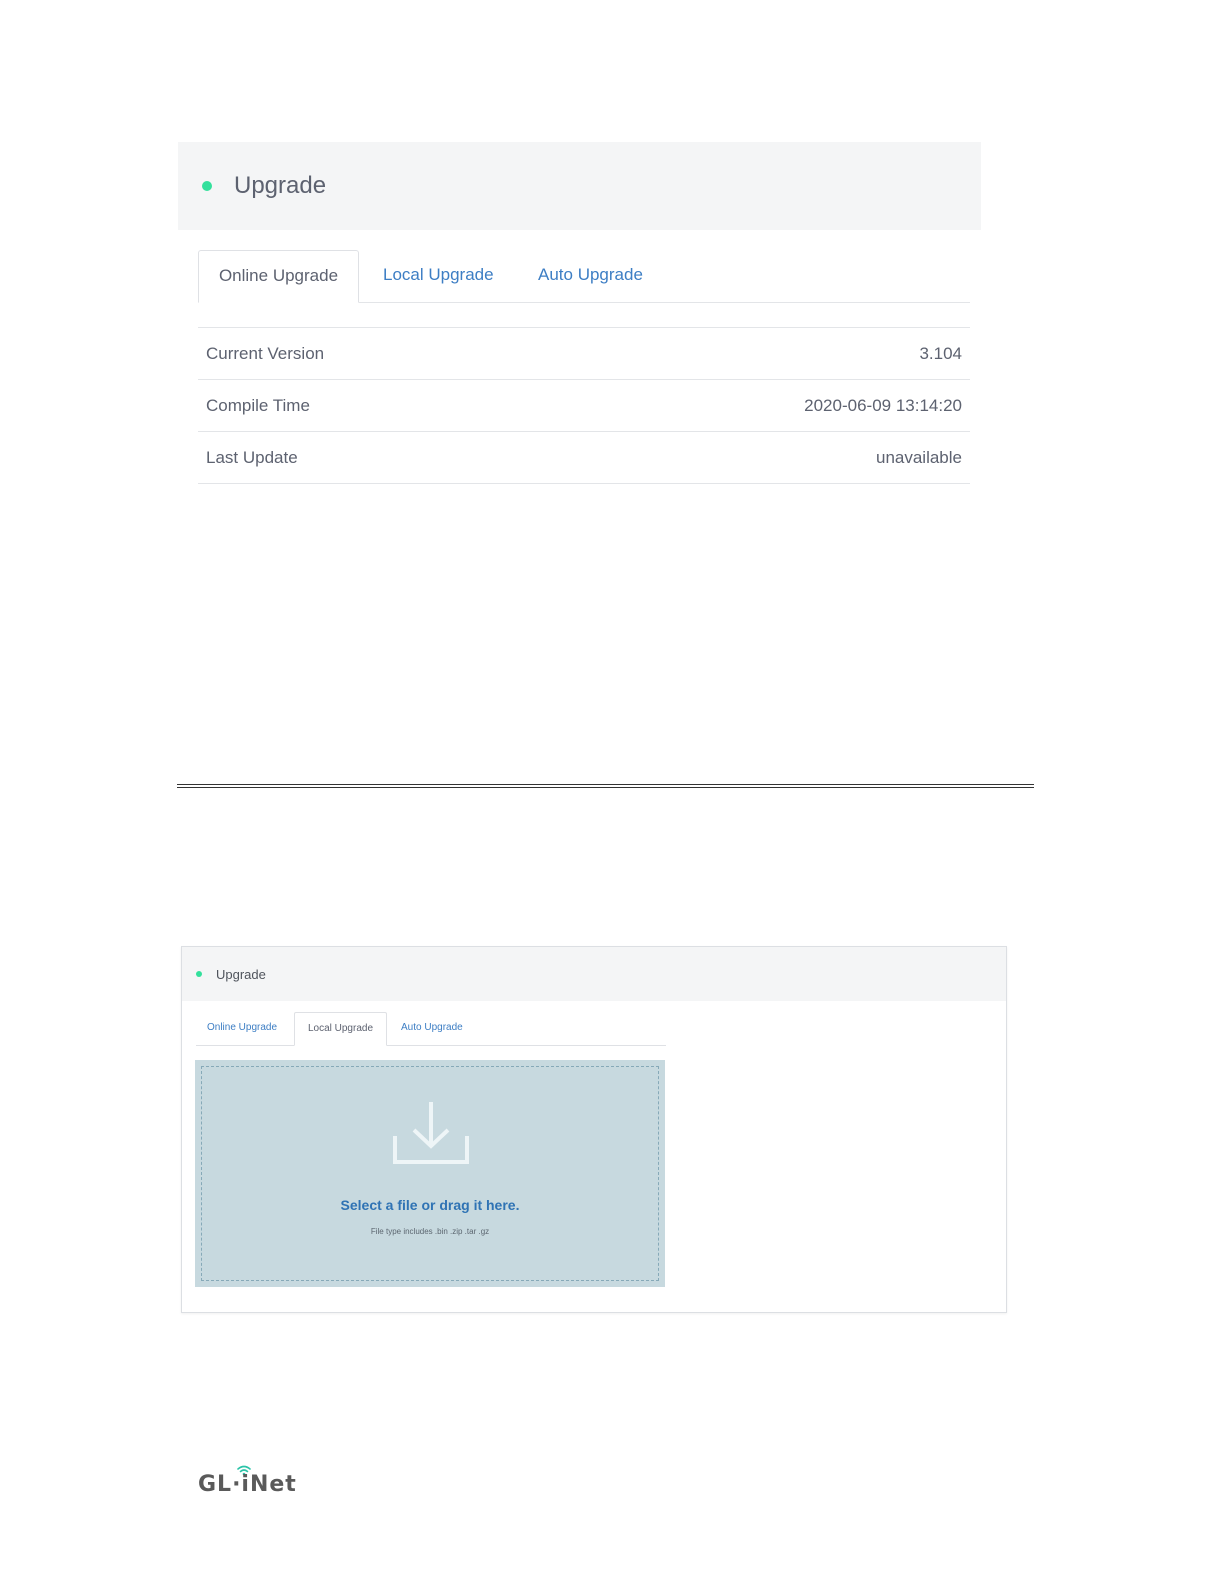 This screenshot has width=1224, height=1584. I want to click on info-value: 2020-06-09 13:14:20, so click(883, 405).